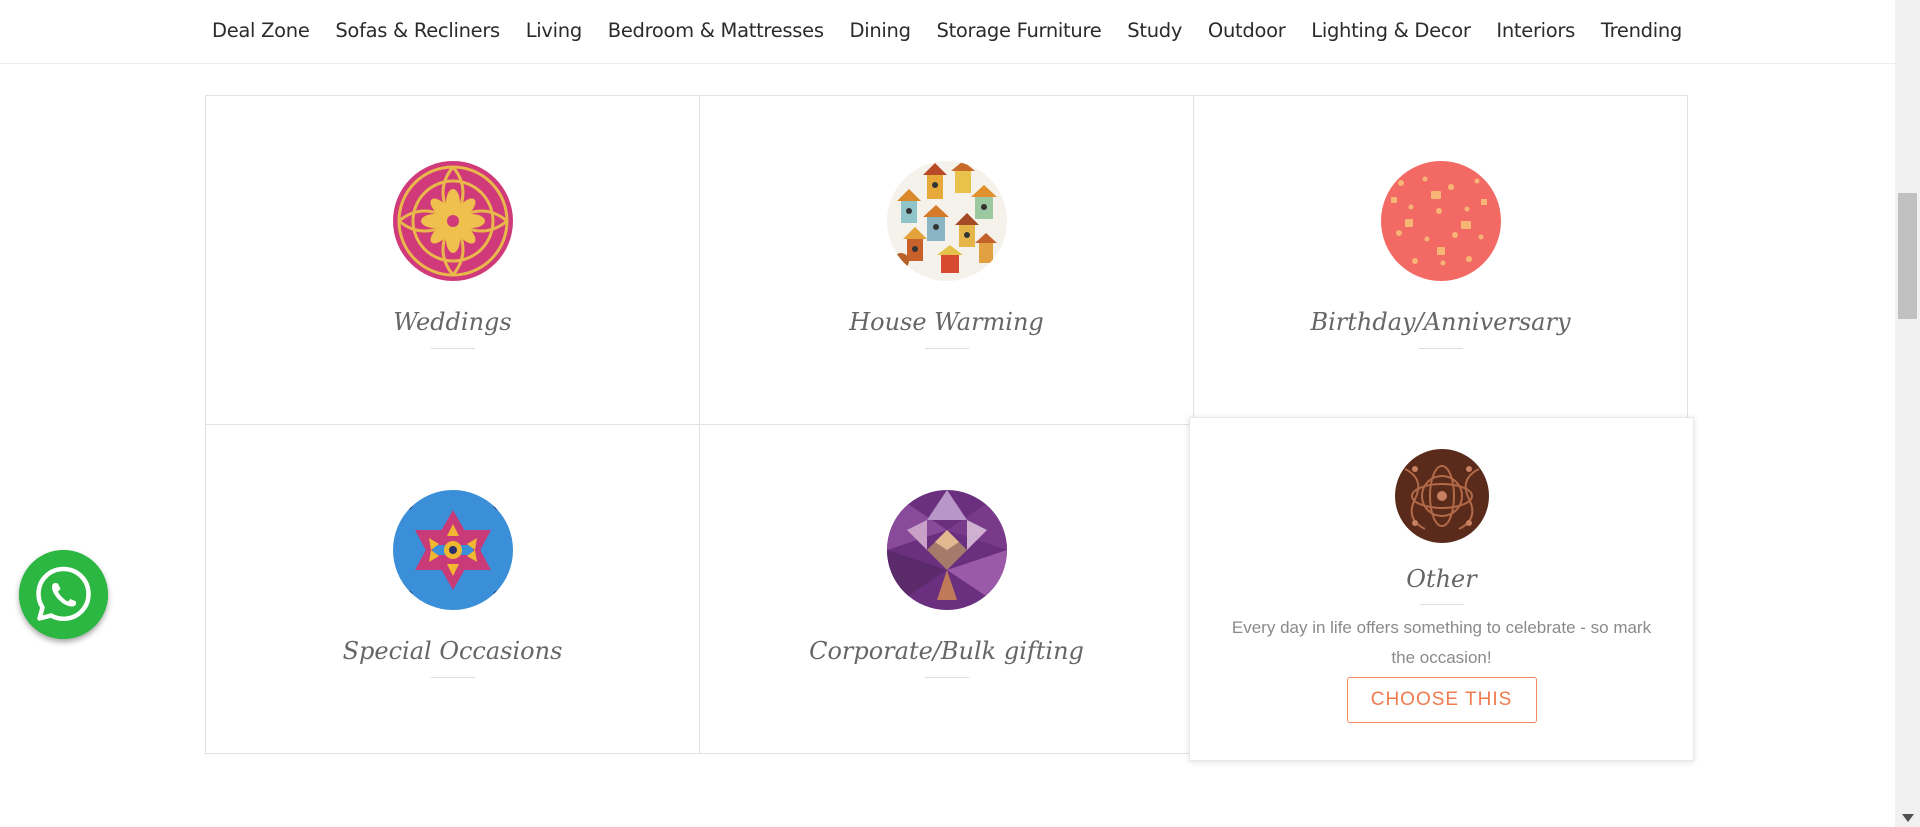 The height and width of the screenshot is (827, 1920). Describe the element at coordinates (1440, 322) in the screenshot. I see `occasion-title: Birthday/Anniversary` at that location.